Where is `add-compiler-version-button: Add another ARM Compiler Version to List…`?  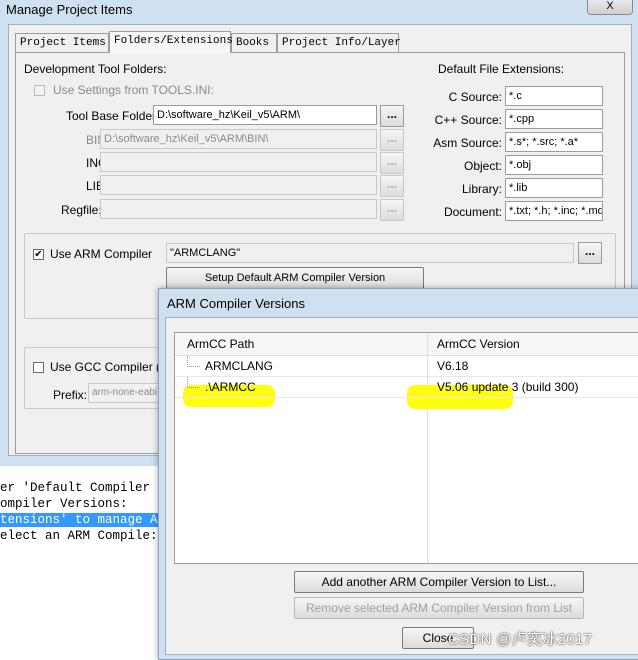
add-compiler-version-button: Add another ARM Compiler Version to List… is located at coordinates (439, 582).